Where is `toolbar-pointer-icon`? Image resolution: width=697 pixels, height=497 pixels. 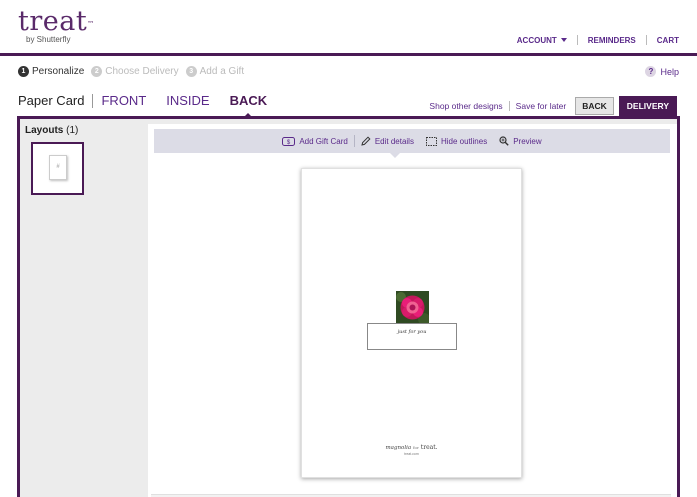 toolbar-pointer-icon is located at coordinates (395, 155).